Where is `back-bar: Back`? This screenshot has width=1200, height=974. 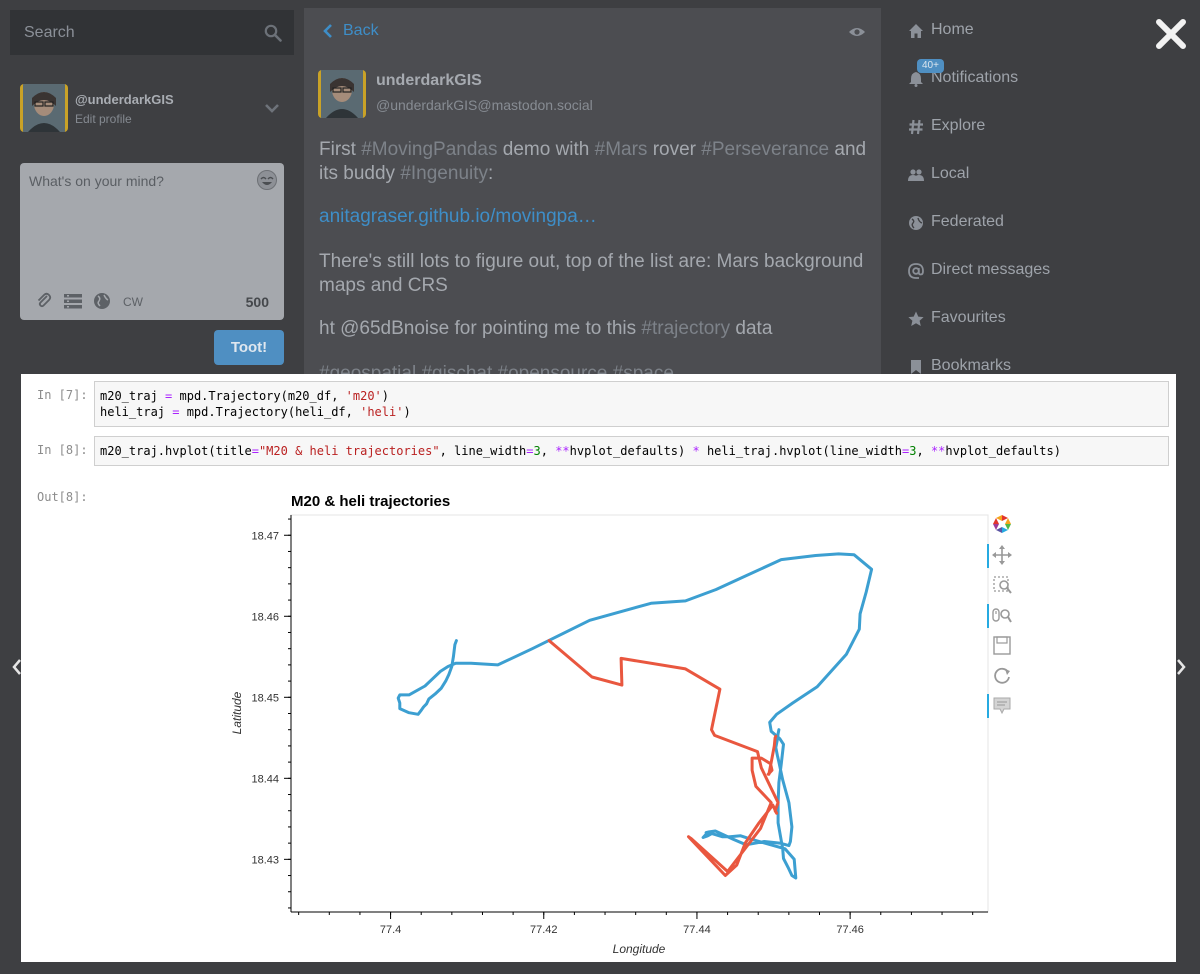
back-bar: Back is located at coordinates (592, 31).